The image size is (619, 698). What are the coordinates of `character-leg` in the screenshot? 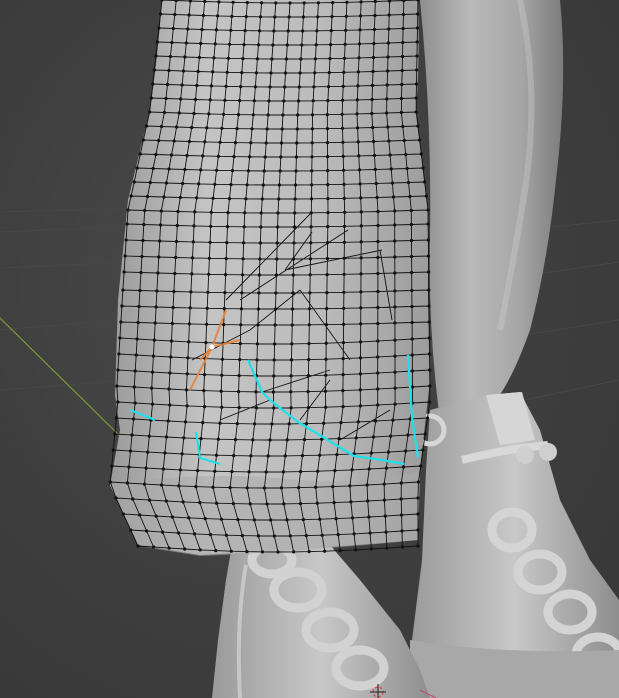 It's located at (492, 210).